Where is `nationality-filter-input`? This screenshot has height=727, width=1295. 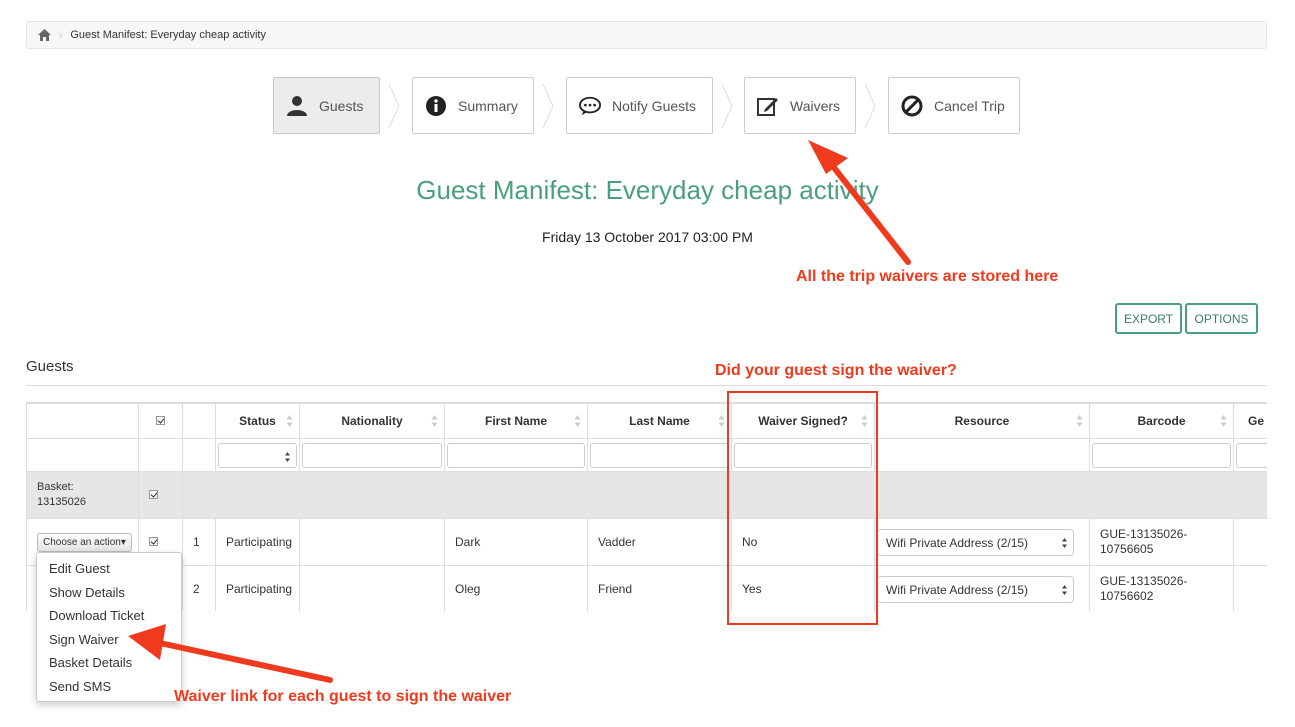 nationality-filter-input is located at coordinates (372, 455).